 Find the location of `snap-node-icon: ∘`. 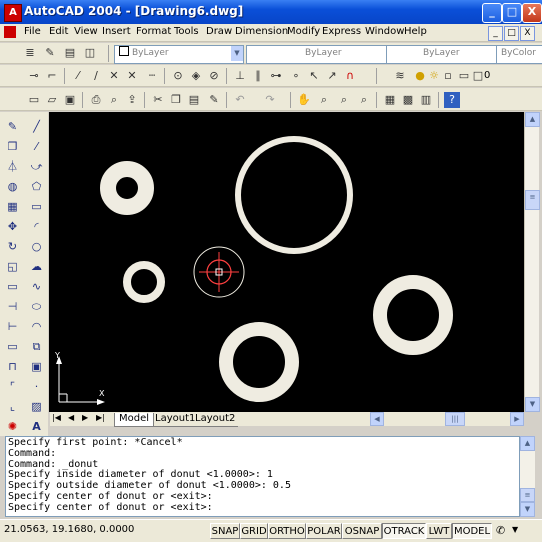

snap-node-icon: ∘ is located at coordinates (296, 76).